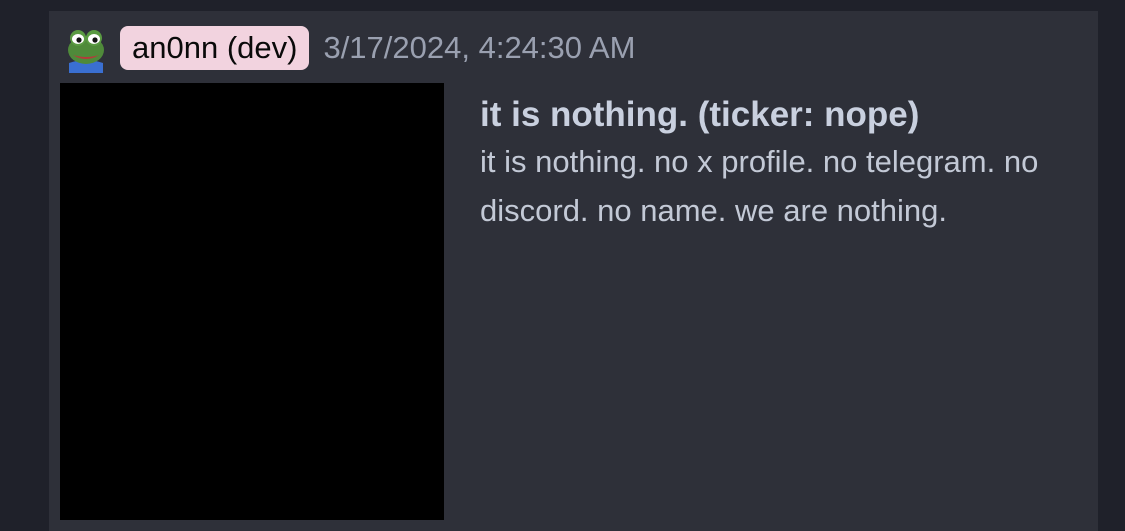 The width and height of the screenshot is (1125, 531). Describe the element at coordinates (215, 48) in the screenshot. I see `author-name-badge: an0nn (dev)` at that location.